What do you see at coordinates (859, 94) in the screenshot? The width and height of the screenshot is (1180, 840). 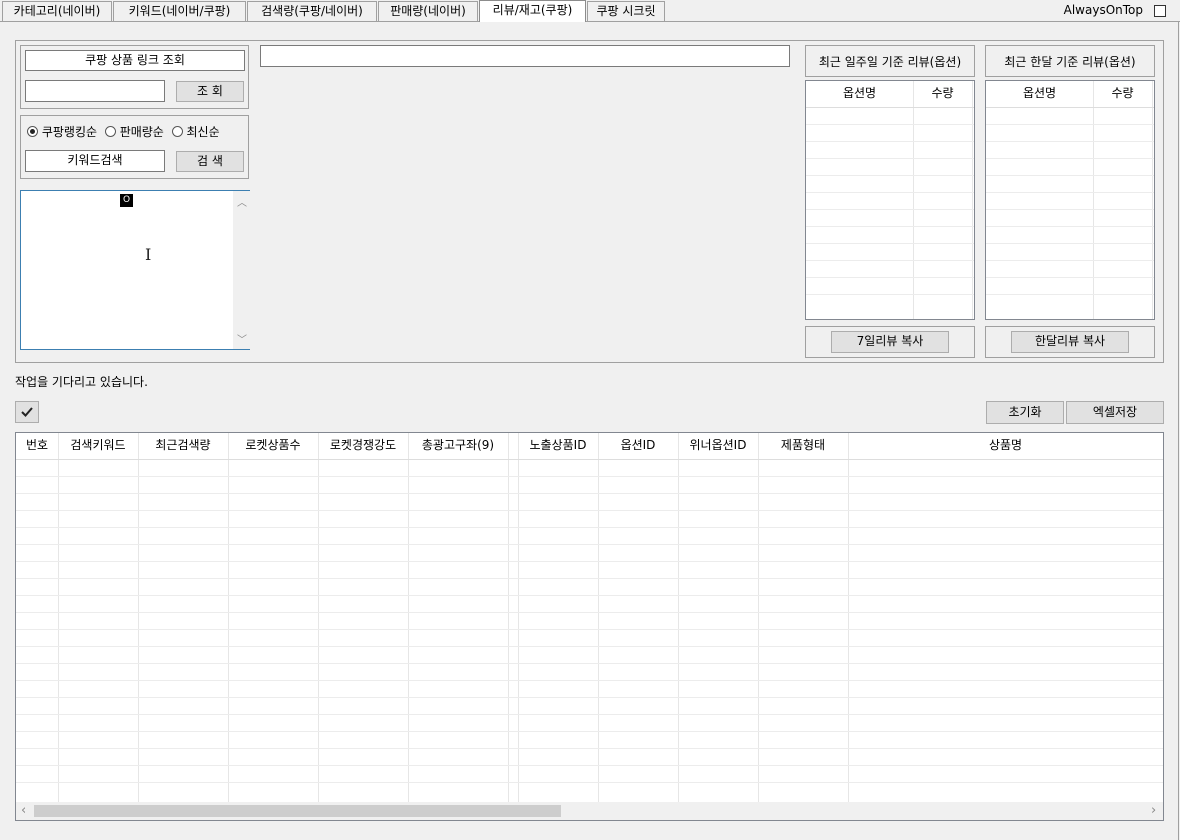 I see `weekly-col-option: 옵션명` at bounding box center [859, 94].